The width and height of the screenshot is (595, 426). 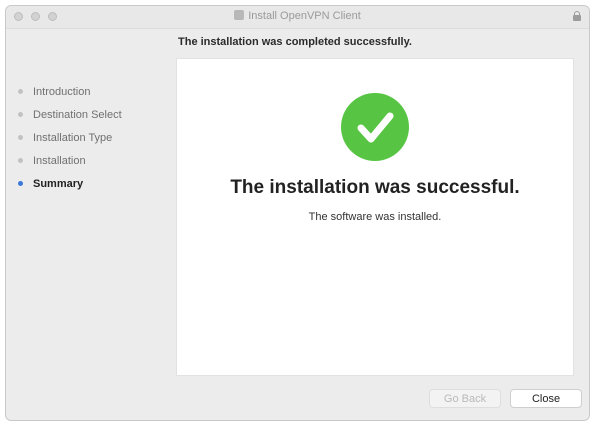 I want to click on package-icon, so click(x=239, y=15).